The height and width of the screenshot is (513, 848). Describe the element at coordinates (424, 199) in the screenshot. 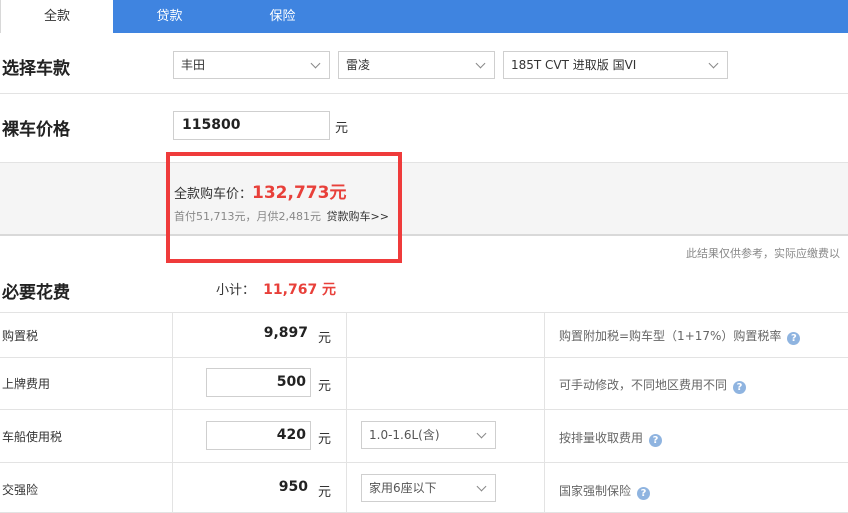

I see `summary-band` at that location.